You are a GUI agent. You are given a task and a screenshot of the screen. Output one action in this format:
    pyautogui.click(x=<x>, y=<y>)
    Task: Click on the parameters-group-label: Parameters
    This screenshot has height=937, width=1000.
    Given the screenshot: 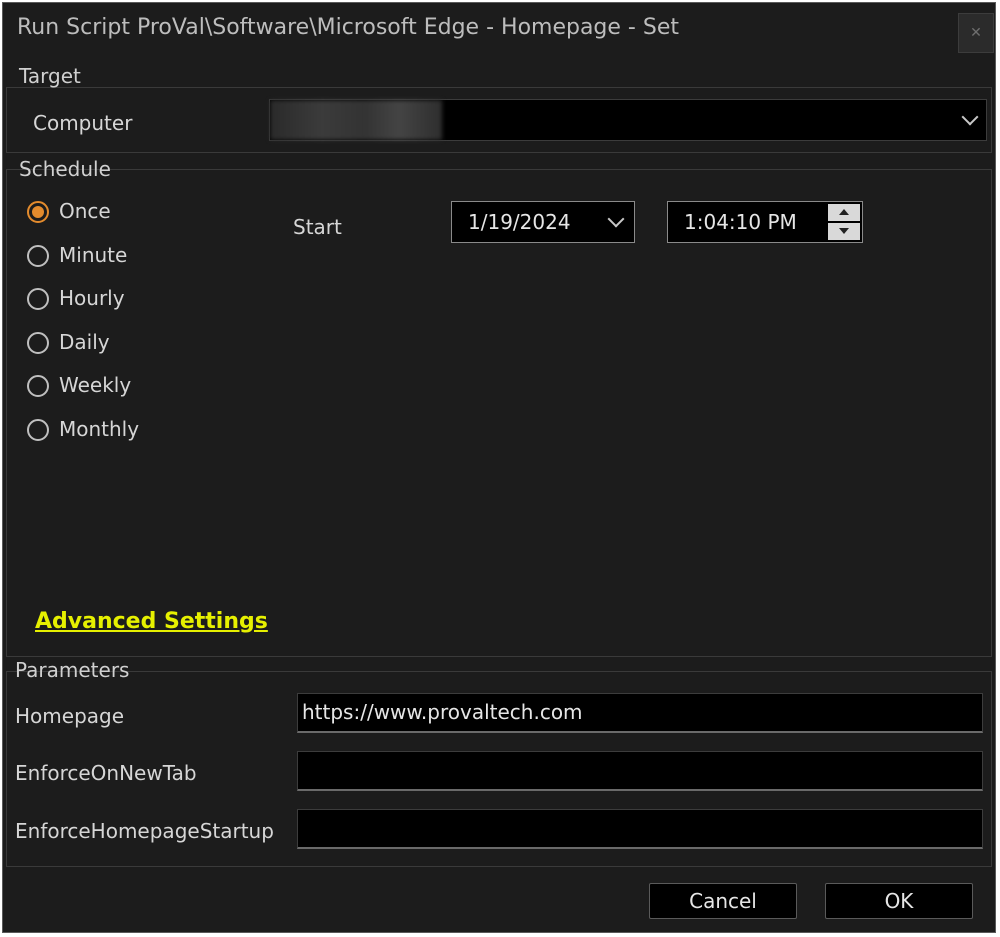 What is the action you would take?
    pyautogui.click(x=72, y=670)
    